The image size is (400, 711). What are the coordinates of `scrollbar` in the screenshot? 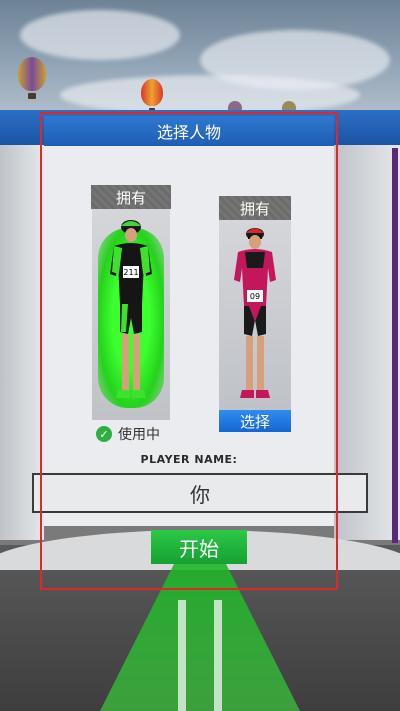 It's located at (395, 345).